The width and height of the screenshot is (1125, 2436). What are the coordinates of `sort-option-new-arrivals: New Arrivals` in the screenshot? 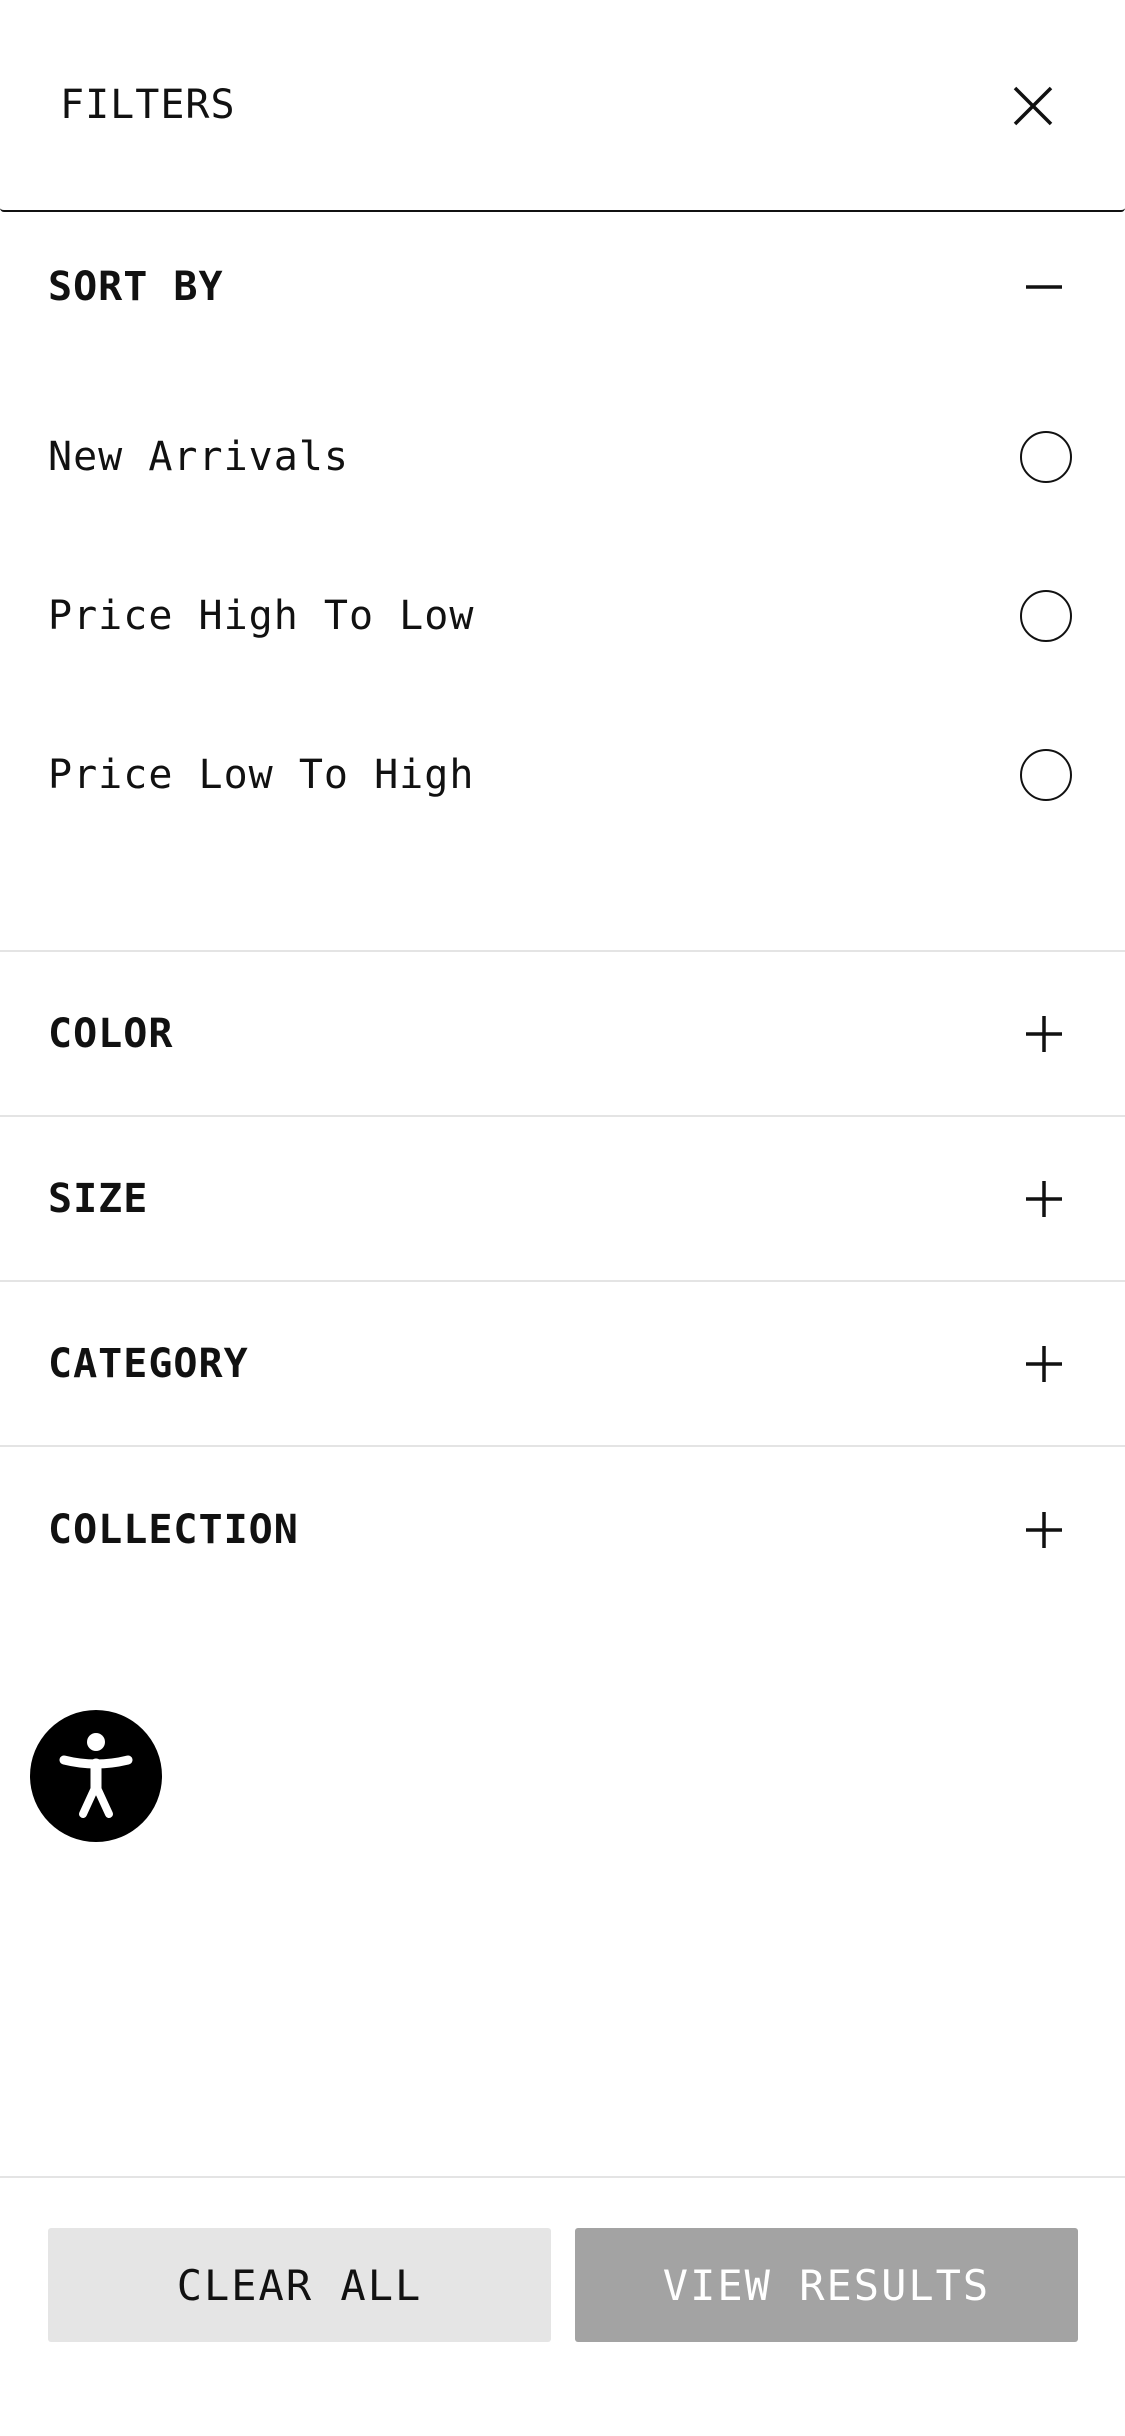 It's located at (562, 457).